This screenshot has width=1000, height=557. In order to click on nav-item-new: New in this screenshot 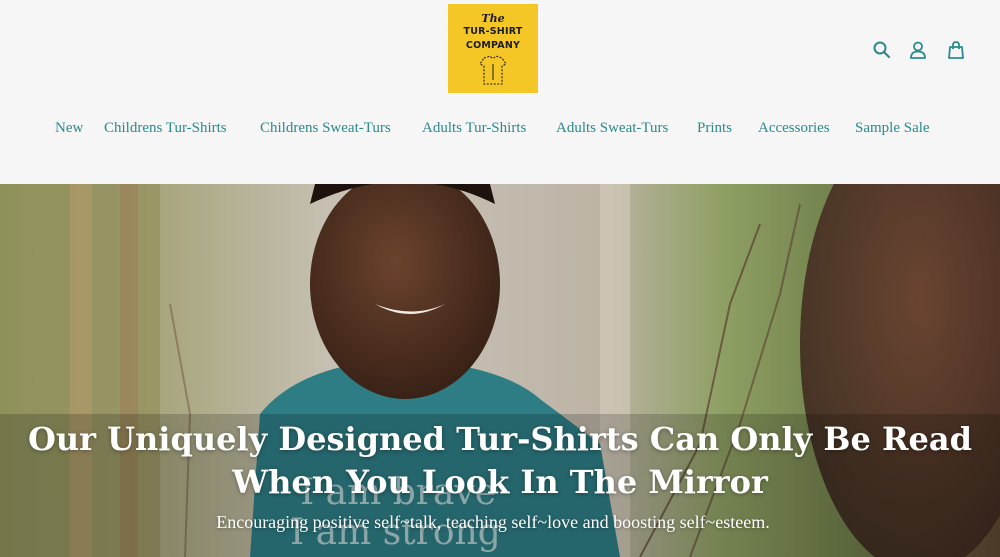, I will do `click(69, 128)`.